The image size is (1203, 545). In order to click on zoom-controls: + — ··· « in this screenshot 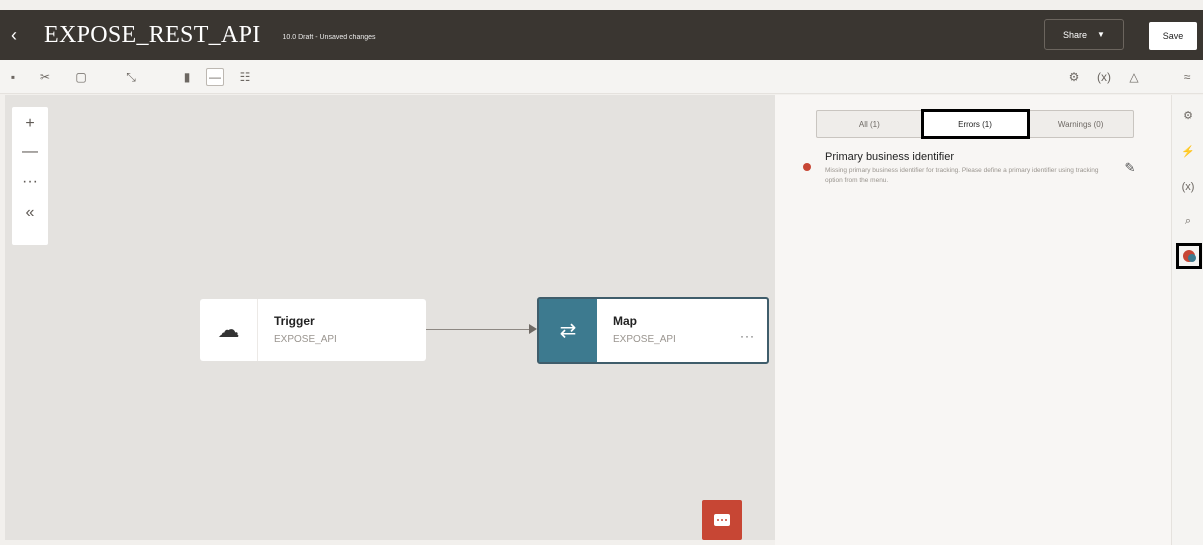, I will do `click(30, 176)`.